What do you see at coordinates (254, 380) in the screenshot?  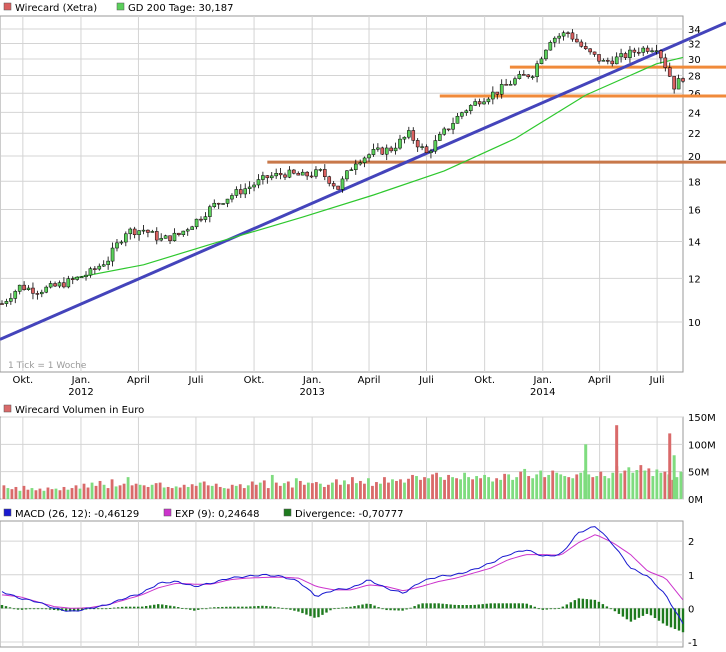 I see `x-month-label: Okt.` at bounding box center [254, 380].